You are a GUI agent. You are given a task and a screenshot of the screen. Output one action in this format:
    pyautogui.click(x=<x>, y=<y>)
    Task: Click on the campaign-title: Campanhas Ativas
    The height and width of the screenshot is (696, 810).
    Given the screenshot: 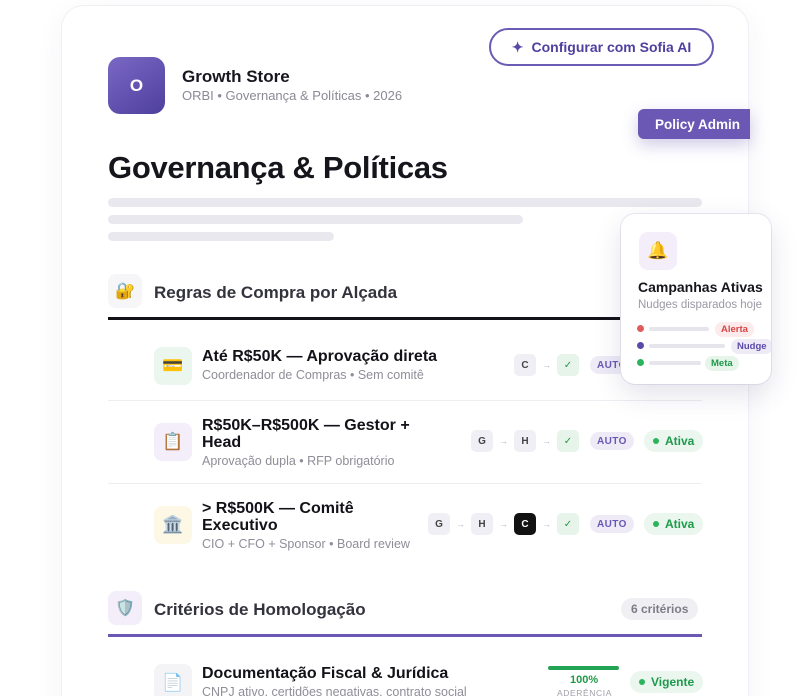 What is the action you would take?
    pyautogui.click(x=700, y=287)
    